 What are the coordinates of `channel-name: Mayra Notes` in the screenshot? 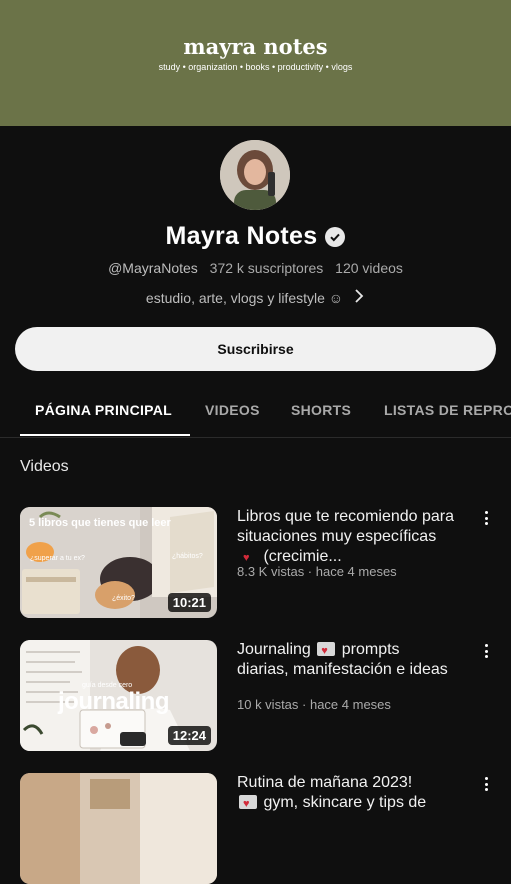 It's located at (241, 236).